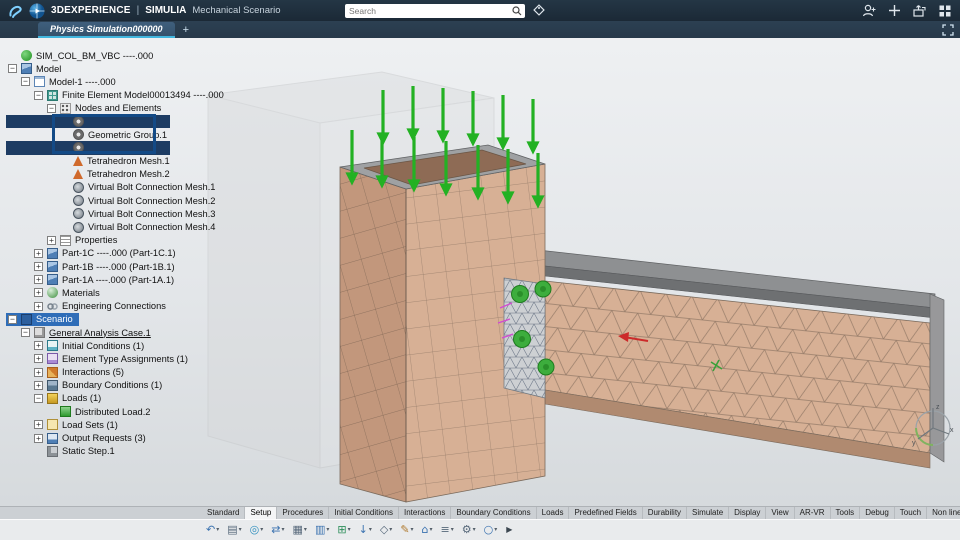  What do you see at coordinates (81, 398) in the screenshot?
I see `tree-item-label: Loads (1)` at bounding box center [81, 398].